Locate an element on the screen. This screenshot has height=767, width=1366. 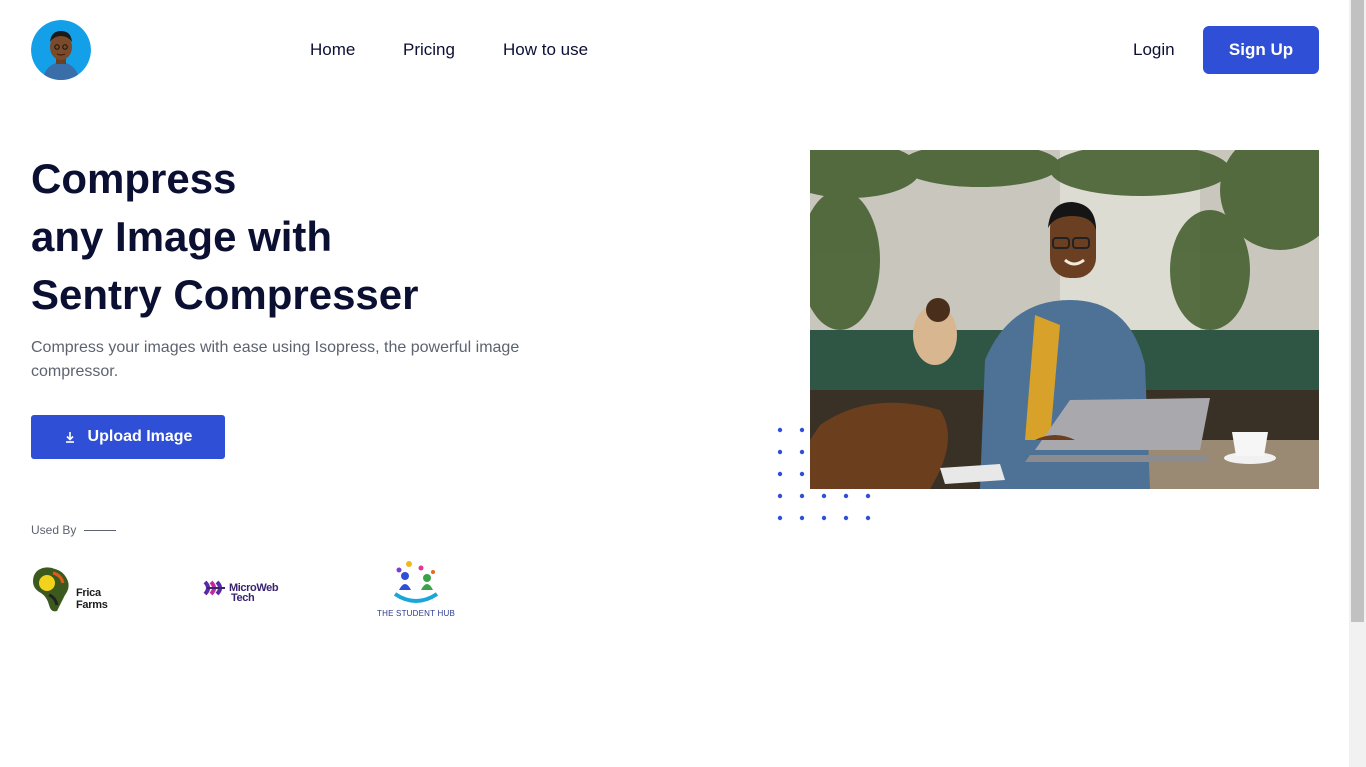
hero-title-line: any Image with is located at coordinates (182, 236).